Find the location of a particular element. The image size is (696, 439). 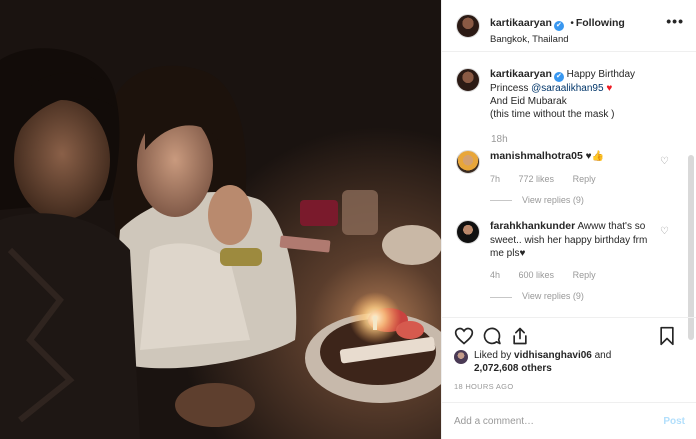

liked-by-prefix: Liked by is located at coordinates (493, 355).